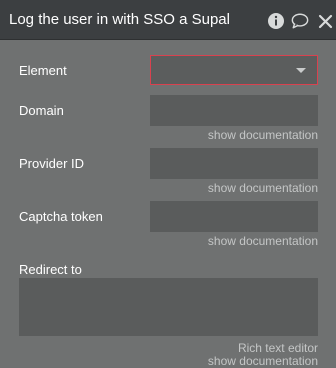 This screenshot has height=368, width=336. Describe the element at coordinates (325, 21) in the screenshot. I see `close-icon` at that location.